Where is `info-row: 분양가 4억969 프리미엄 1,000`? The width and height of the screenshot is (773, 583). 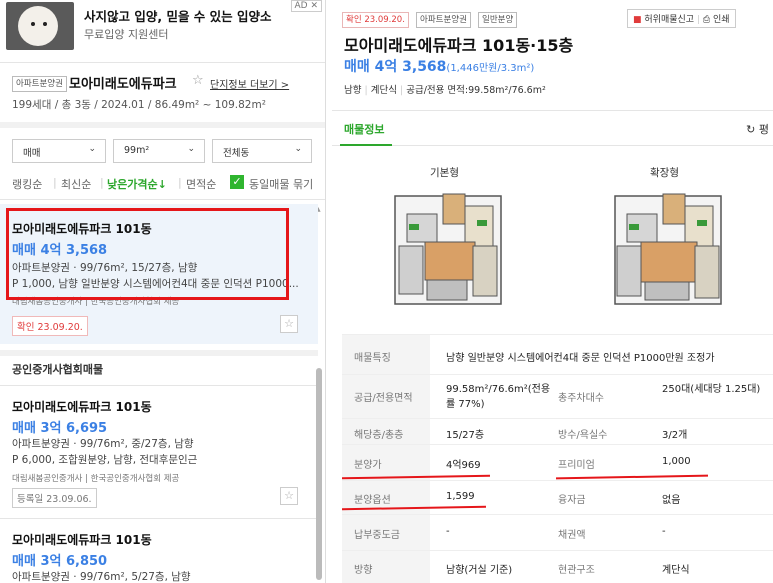
info-row: 분양가 4억969 프리미엄 1,000 is located at coordinates (557, 462).